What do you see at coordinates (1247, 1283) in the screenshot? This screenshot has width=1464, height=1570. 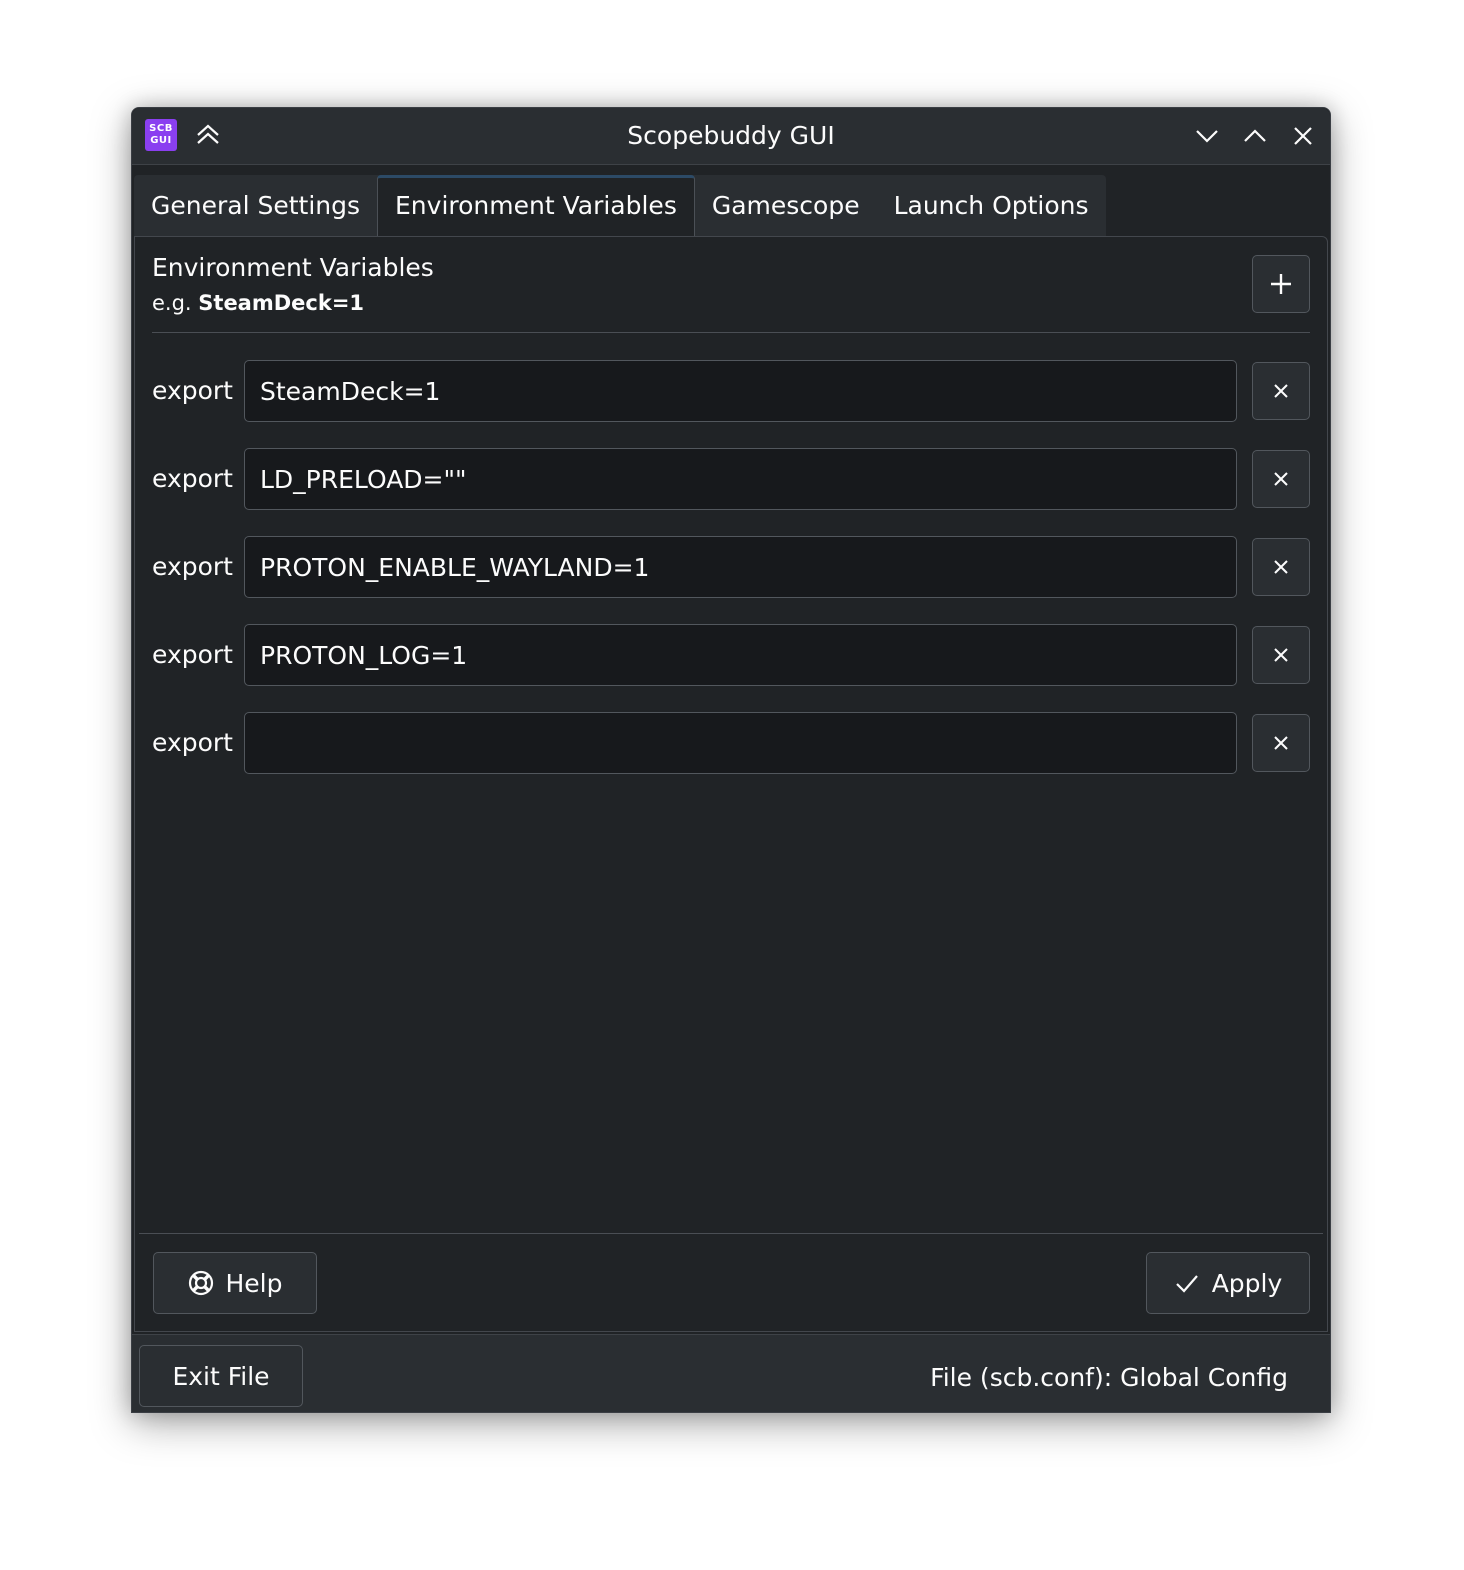 I see `apply-button-label: Apply` at bounding box center [1247, 1283].